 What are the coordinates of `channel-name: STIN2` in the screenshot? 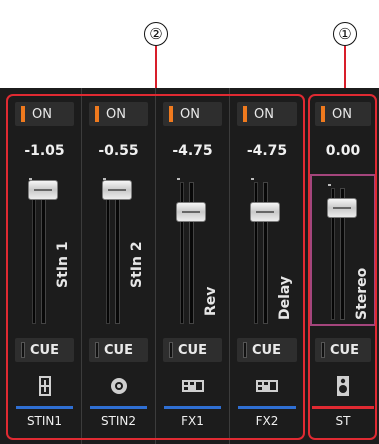 It's located at (118, 421).